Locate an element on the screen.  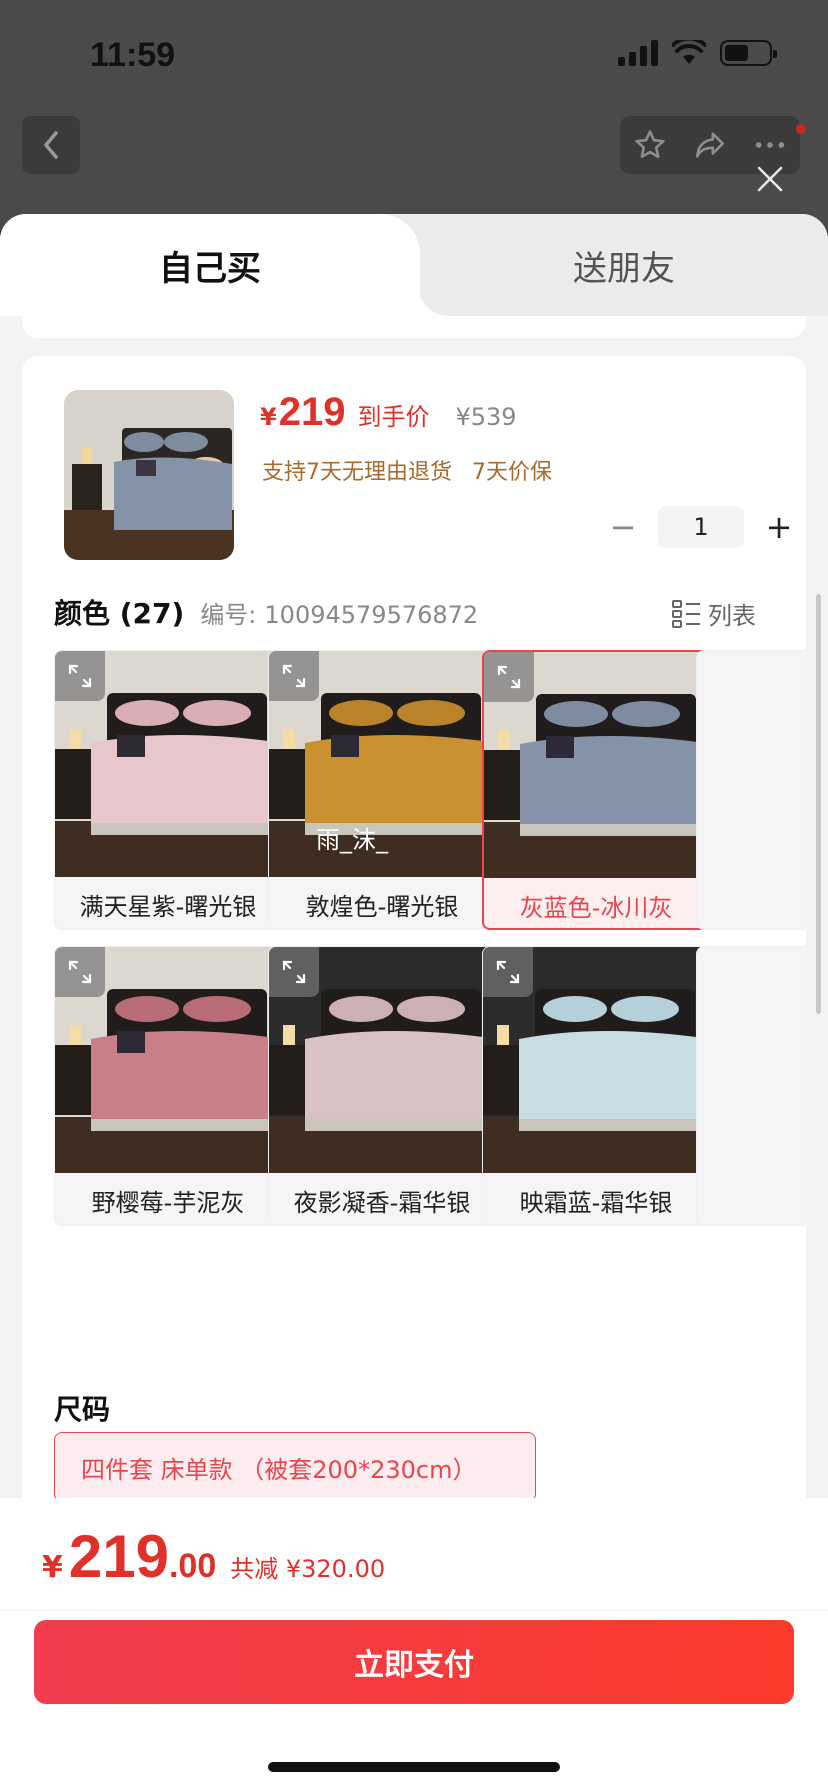
quantity-input: 1 is located at coordinates (701, 527).